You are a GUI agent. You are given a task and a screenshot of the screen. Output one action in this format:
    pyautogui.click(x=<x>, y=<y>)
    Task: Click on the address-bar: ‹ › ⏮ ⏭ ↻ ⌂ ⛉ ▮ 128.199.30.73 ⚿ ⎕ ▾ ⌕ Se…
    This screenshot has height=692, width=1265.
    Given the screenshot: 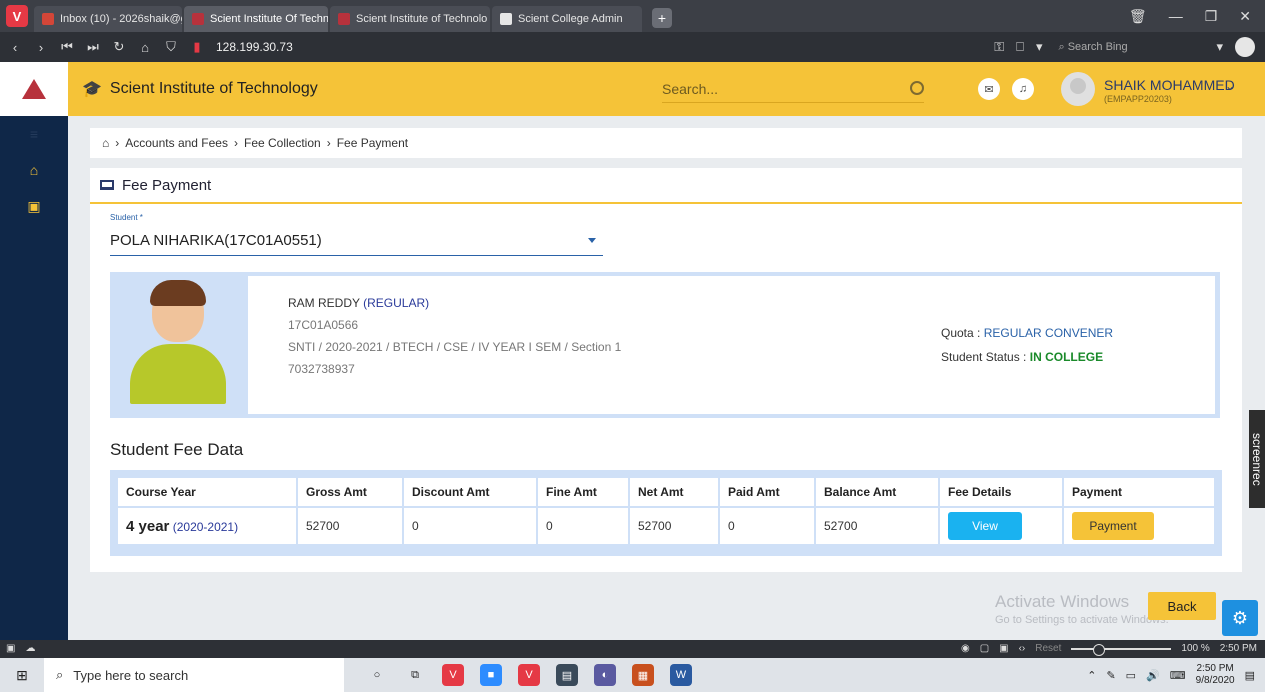 What is the action you would take?
    pyautogui.click(x=632, y=47)
    